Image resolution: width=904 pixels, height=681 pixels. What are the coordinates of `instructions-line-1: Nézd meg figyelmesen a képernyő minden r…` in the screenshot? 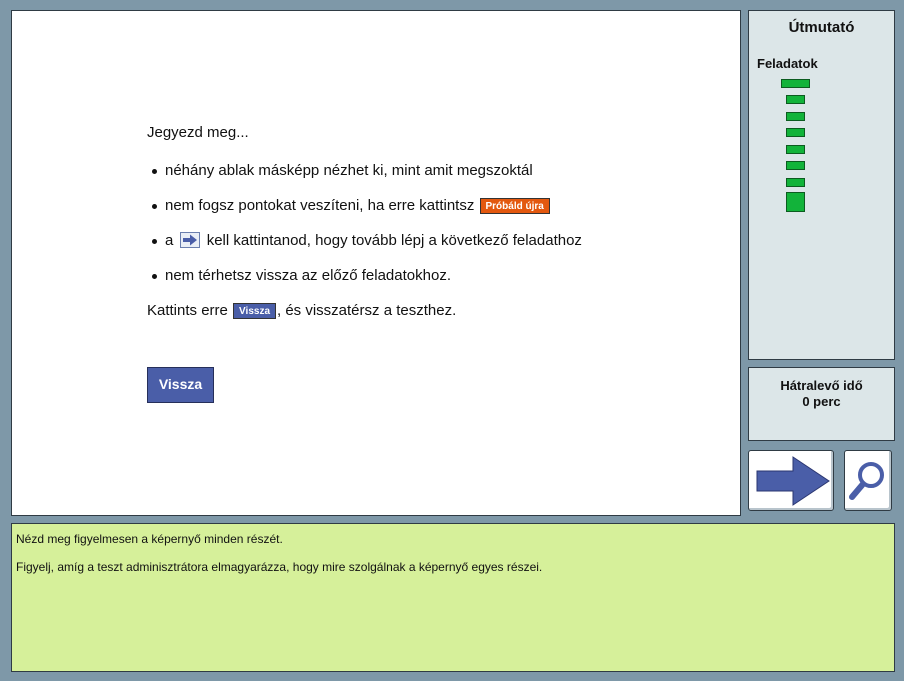 It's located at (149, 539).